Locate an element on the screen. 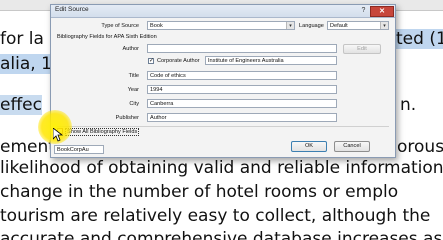 This screenshot has width=443, height=240. publisher-field: Author is located at coordinates (242, 117).